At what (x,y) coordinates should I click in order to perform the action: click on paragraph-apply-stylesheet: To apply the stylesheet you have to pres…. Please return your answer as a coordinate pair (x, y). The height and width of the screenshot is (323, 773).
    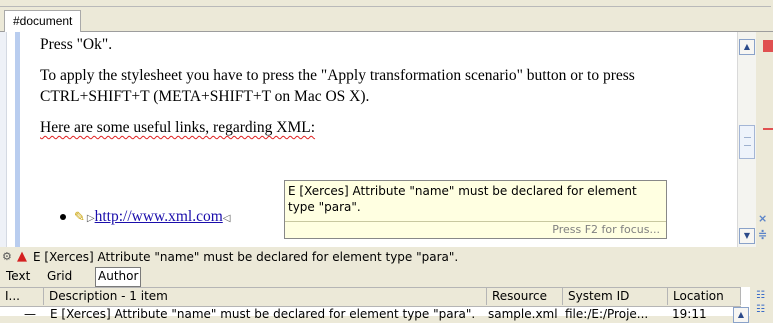
    Looking at the image, I should click on (337, 86).